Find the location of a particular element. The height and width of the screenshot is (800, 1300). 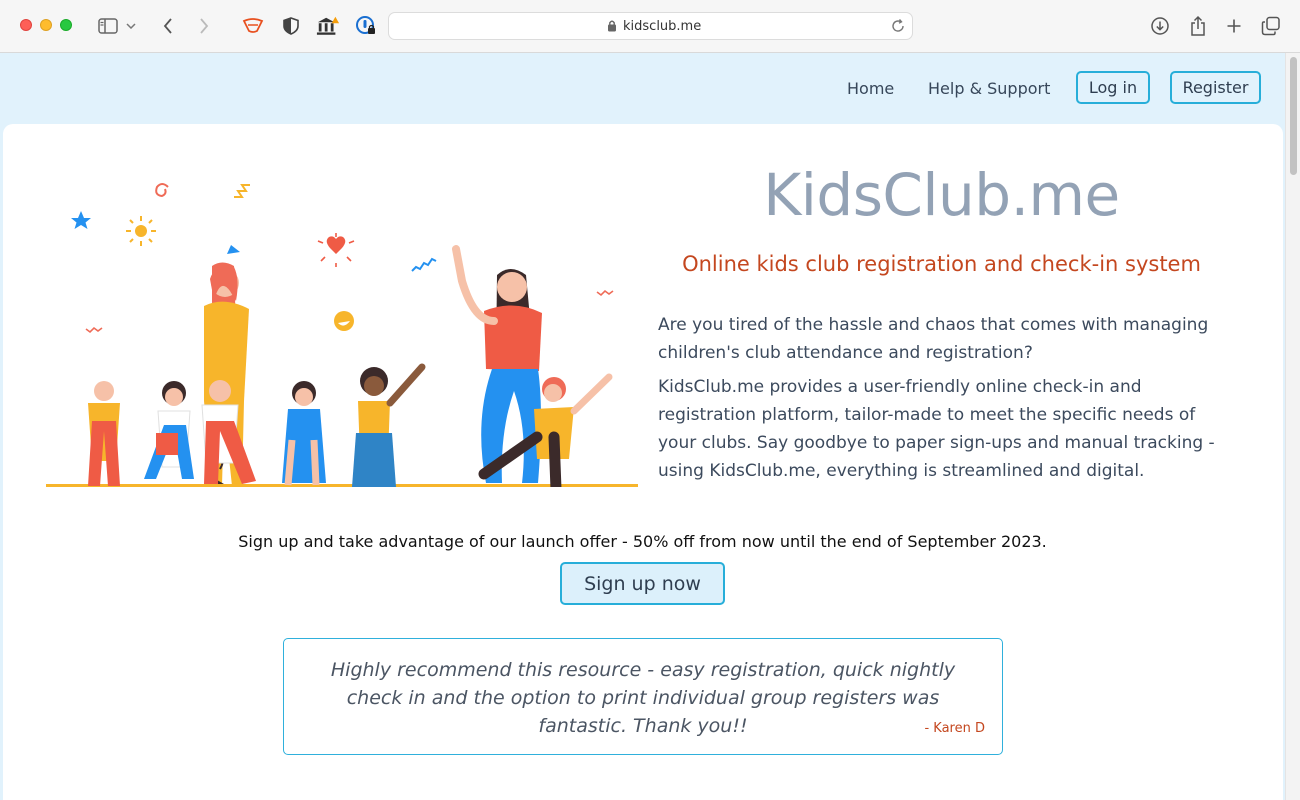

squiggle-left-icon is located at coordinates (94, 330).